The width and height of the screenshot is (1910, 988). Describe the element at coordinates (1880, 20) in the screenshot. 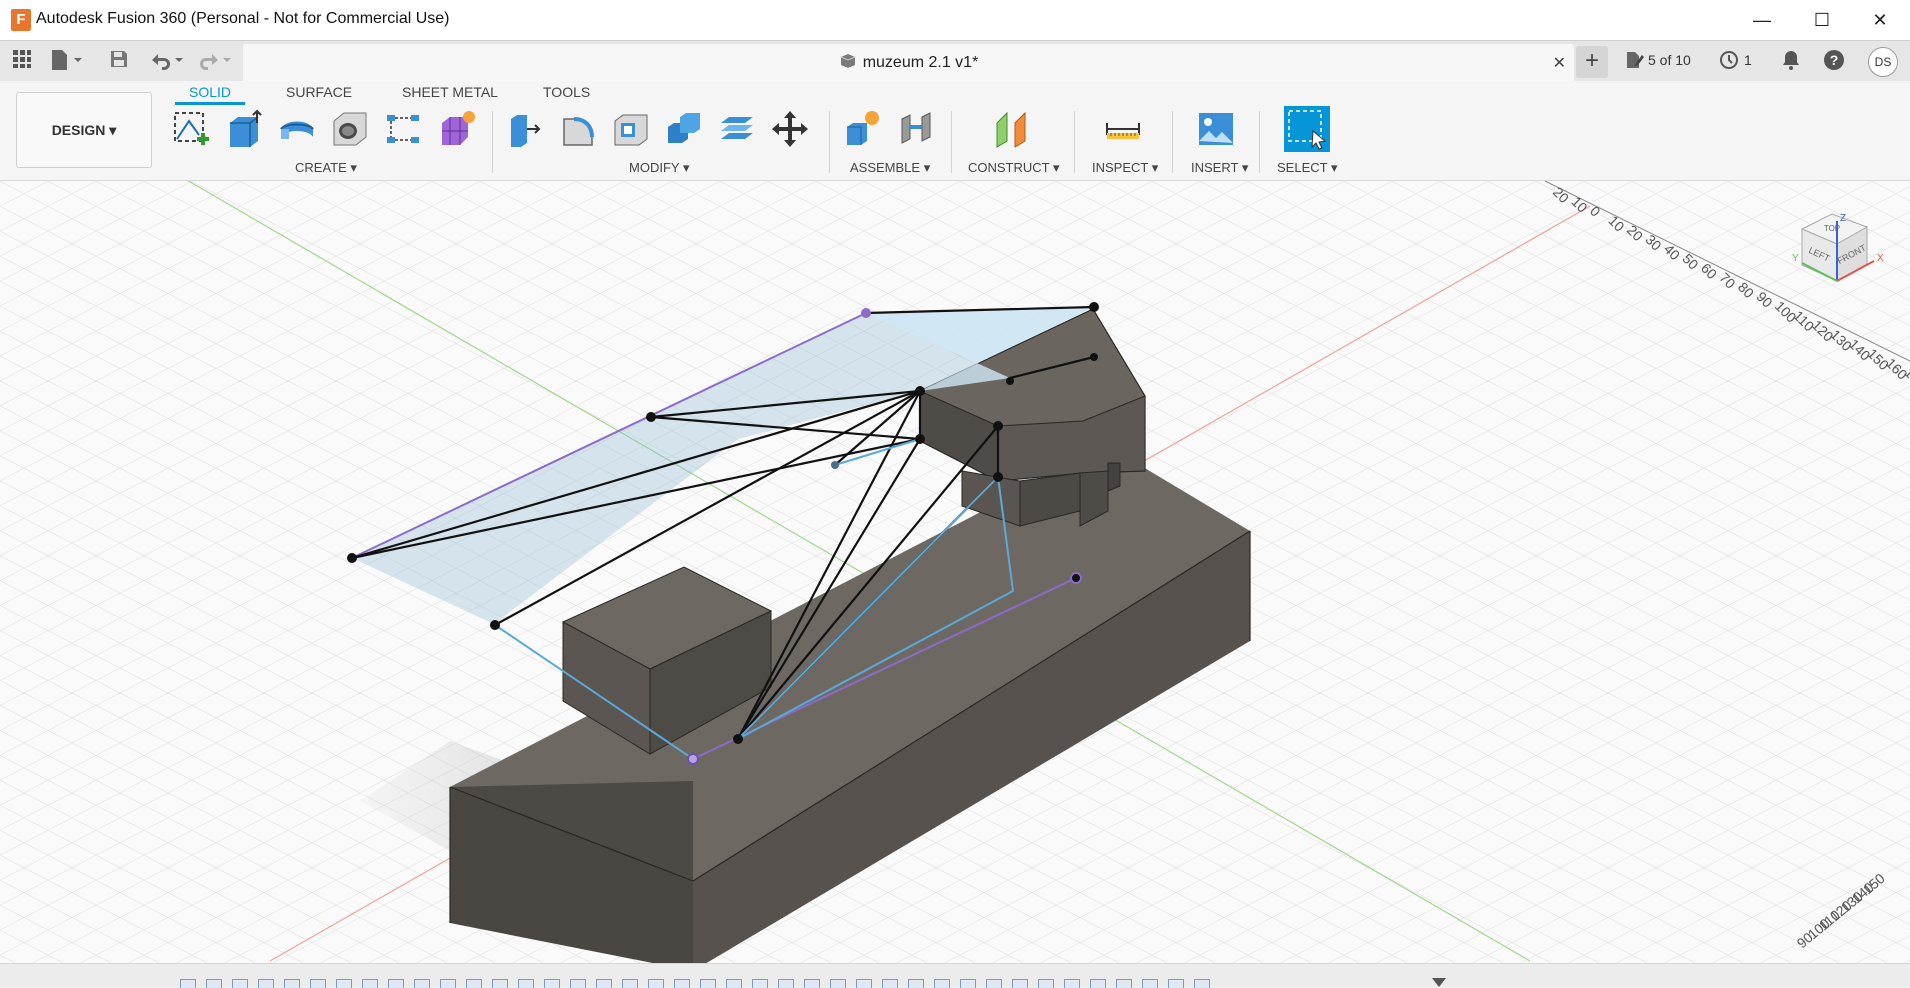

I see `close-window-button: ✕` at that location.